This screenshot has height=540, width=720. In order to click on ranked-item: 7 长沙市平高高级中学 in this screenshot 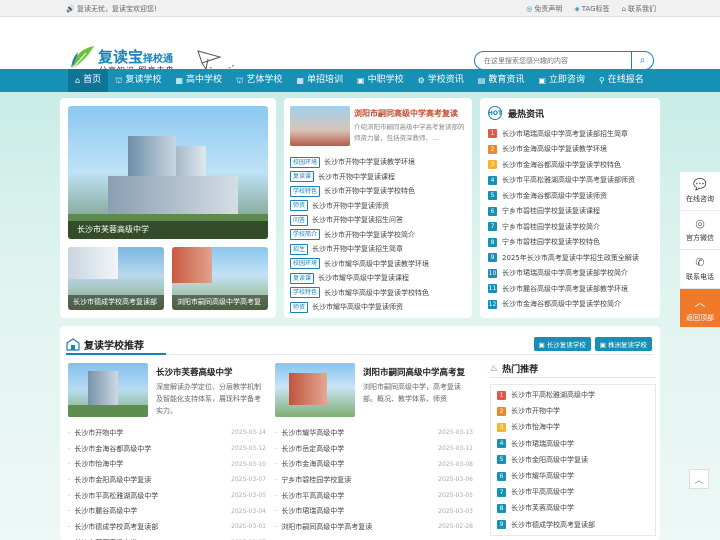, I will do `click(573, 492)`.